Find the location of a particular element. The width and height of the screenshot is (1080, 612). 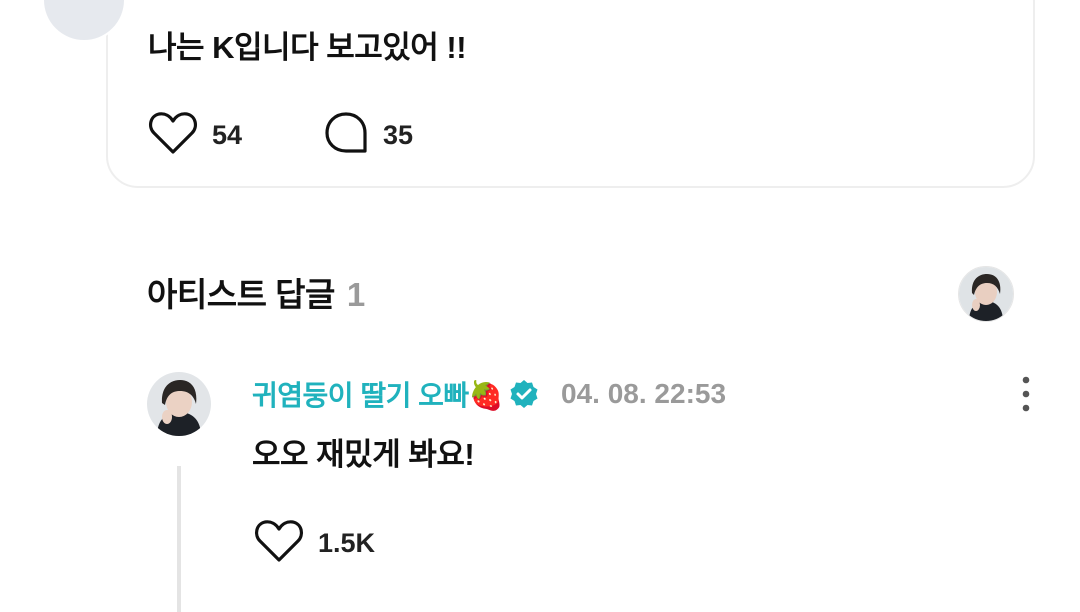

post-comment-count: 35 is located at coordinates (398, 135).